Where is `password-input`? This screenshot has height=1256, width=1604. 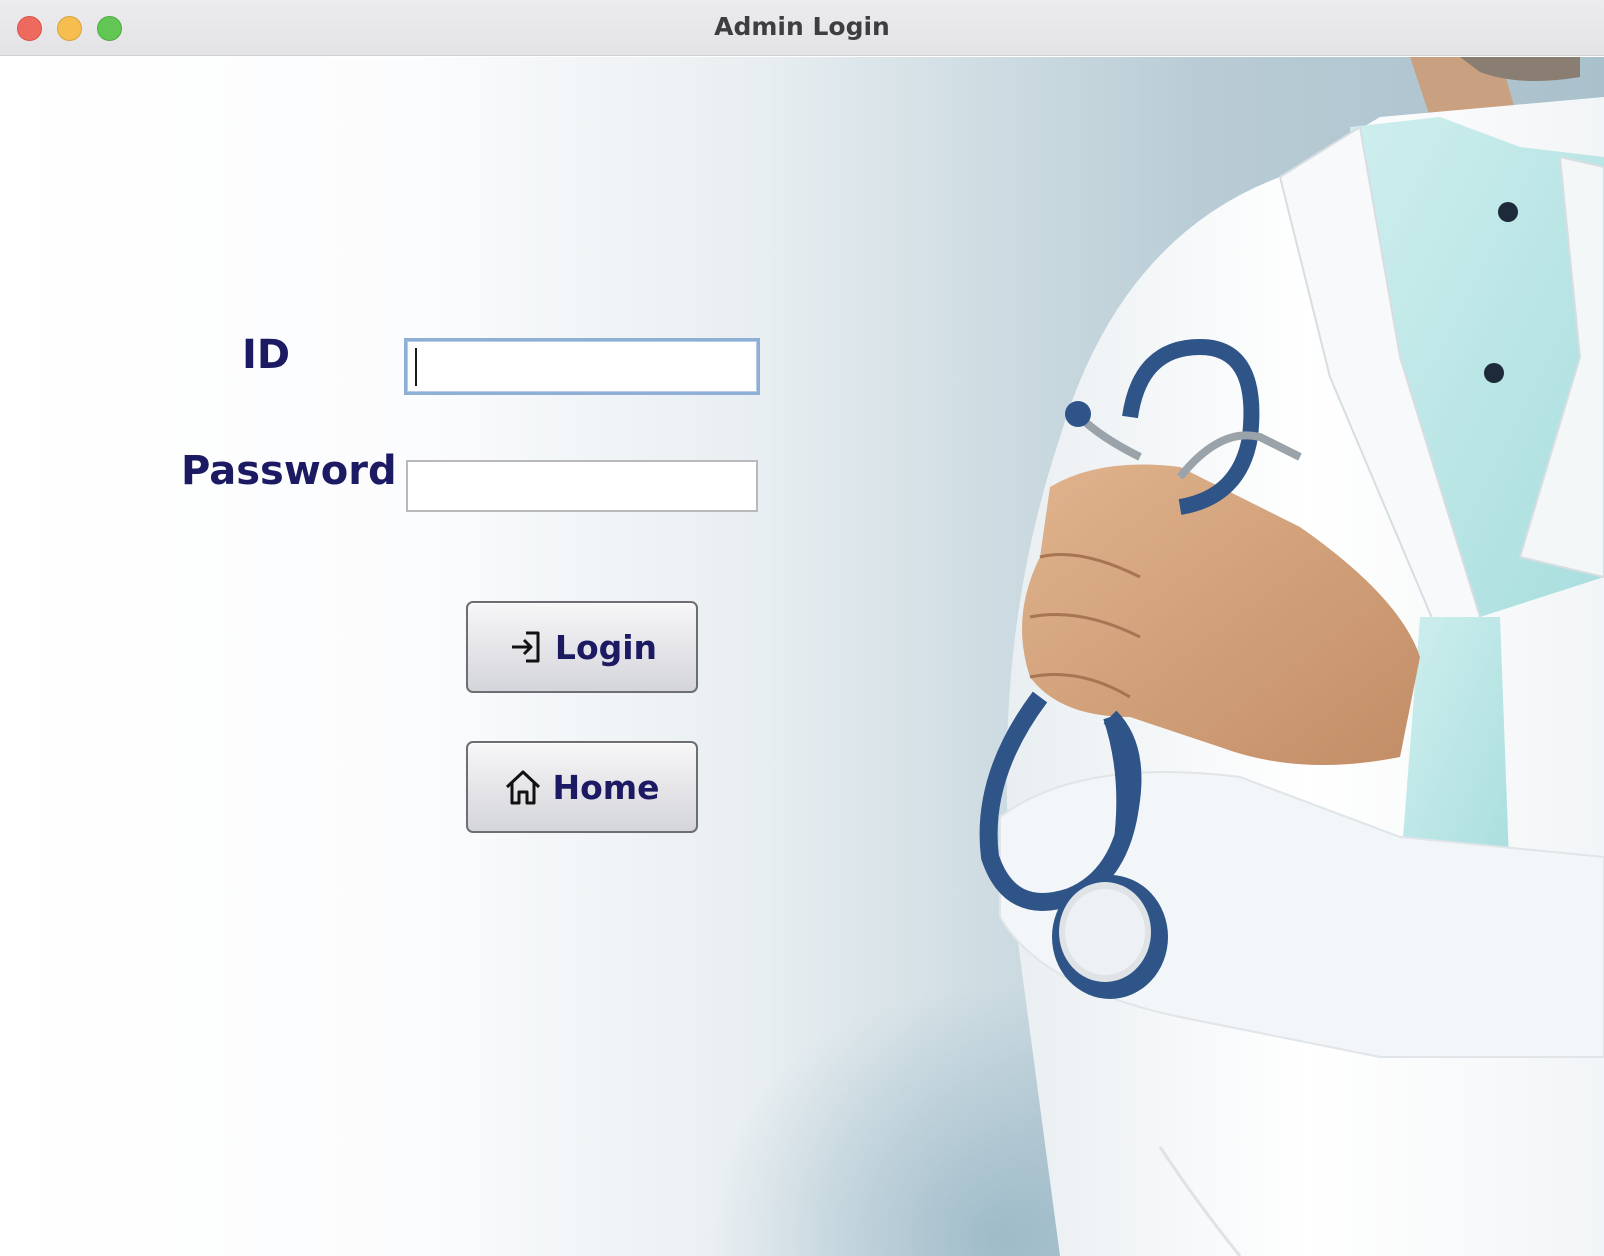 password-input is located at coordinates (582, 486).